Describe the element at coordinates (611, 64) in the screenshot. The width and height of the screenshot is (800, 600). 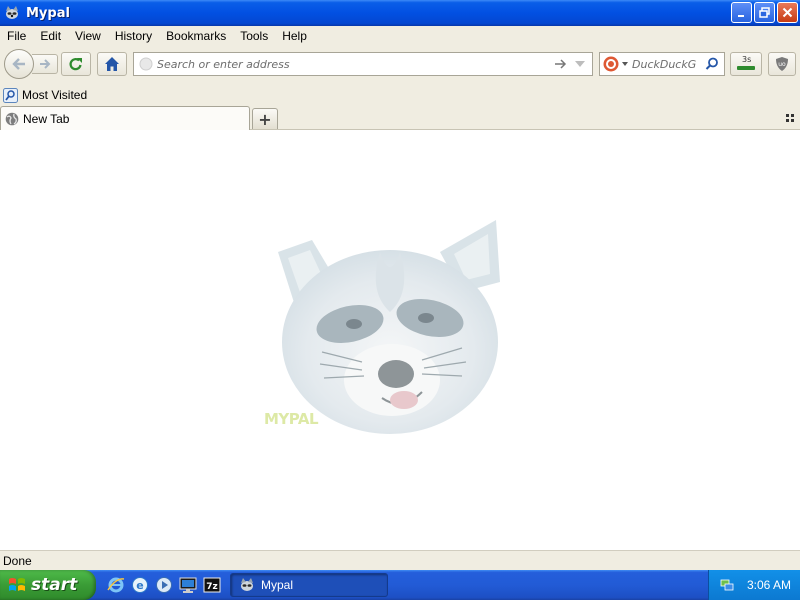
I see `duckduckgo-icon` at that location.